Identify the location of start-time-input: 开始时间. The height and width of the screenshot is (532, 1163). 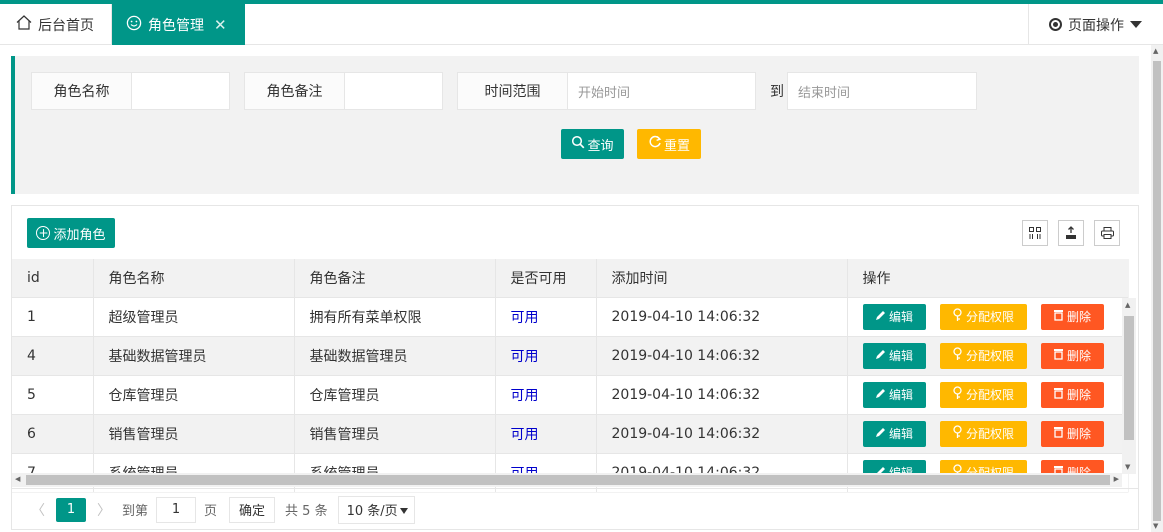
(661, 91).